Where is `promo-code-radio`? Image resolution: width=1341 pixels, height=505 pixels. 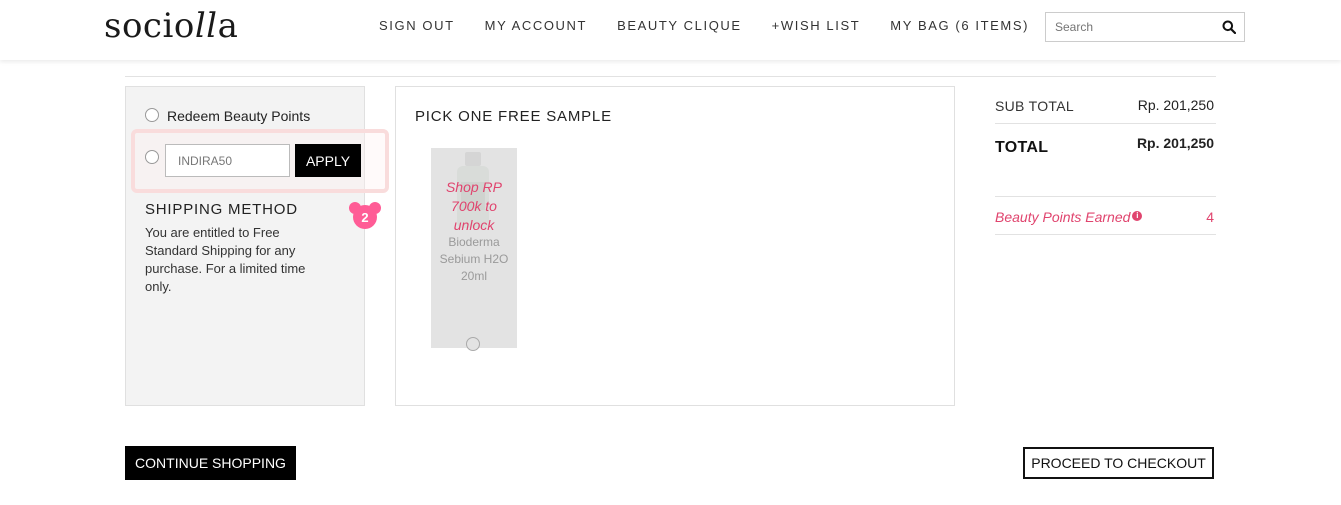
promo-code-radio is located at coordinates (152, 157).